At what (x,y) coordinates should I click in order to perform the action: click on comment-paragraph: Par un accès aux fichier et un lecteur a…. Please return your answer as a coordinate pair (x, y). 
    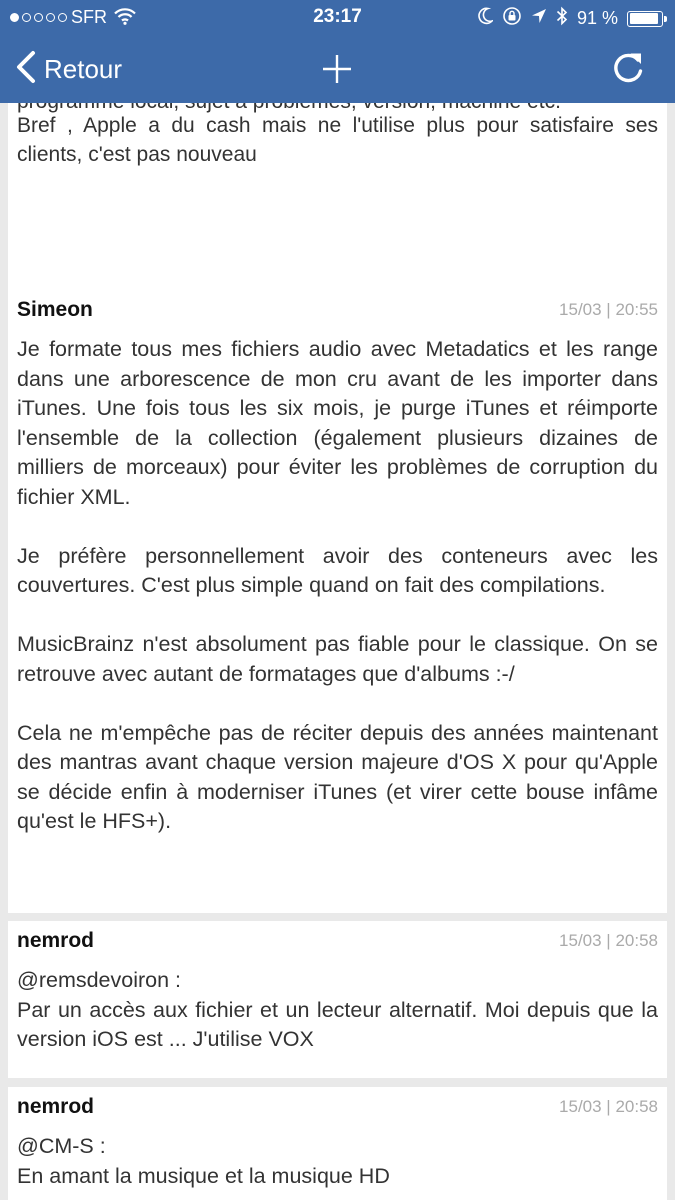
    Looking at the image, I should click on (337, 1024).